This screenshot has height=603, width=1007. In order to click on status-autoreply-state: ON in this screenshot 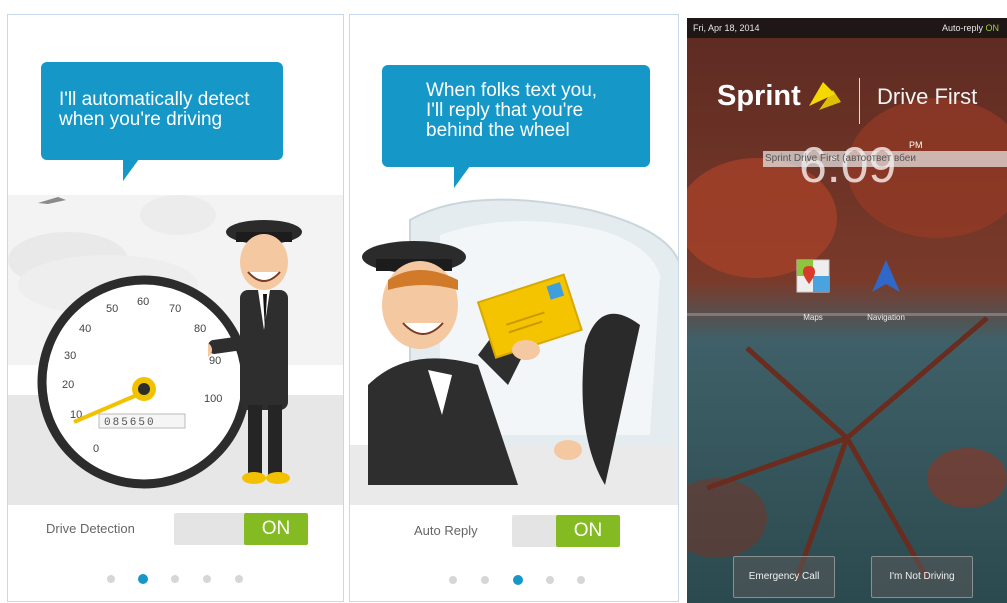, I will do `click(992, 28)`.